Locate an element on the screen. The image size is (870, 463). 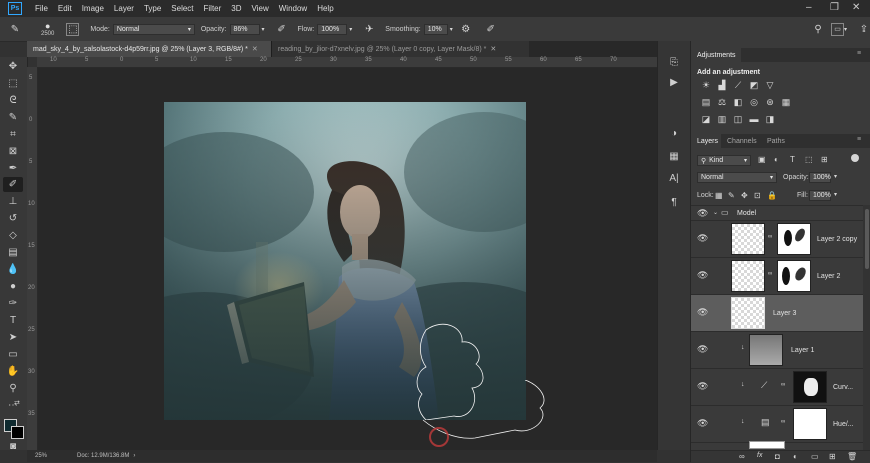
character-icon: A| is located at coordinates (674, 178).